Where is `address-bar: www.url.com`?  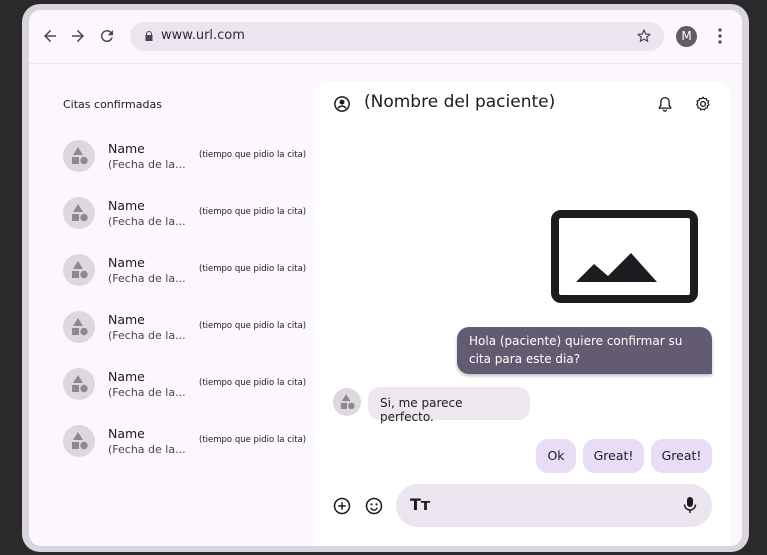
address-bar: www.url.com is located at coordinates (397, 36).